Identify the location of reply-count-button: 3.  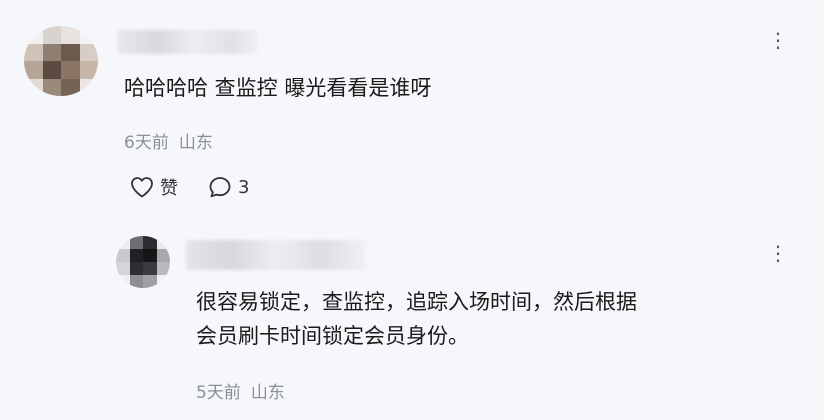
(228, 187).